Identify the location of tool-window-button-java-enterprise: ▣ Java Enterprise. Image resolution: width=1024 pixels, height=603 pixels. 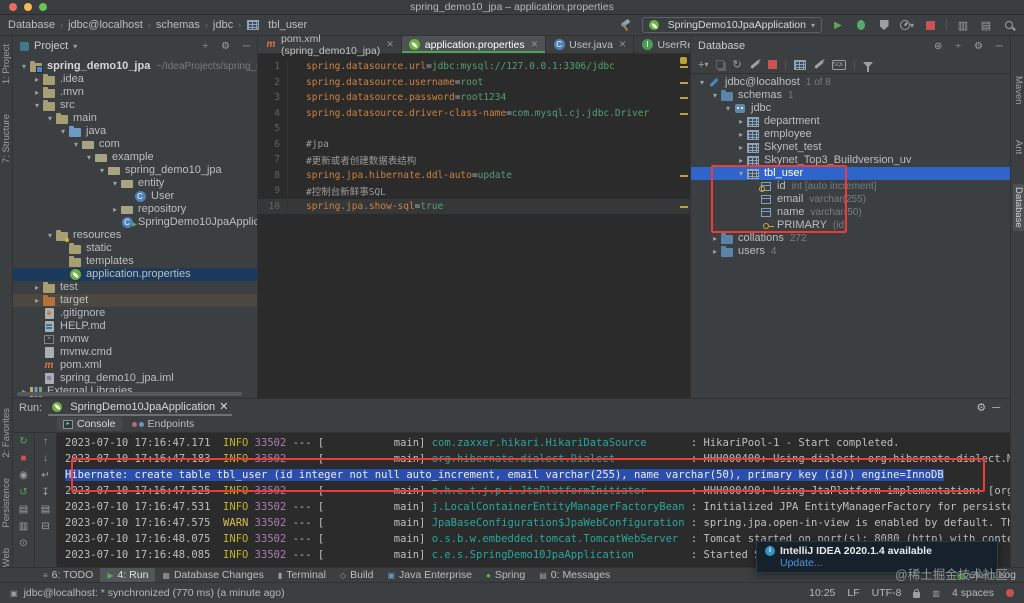
(429, 575).